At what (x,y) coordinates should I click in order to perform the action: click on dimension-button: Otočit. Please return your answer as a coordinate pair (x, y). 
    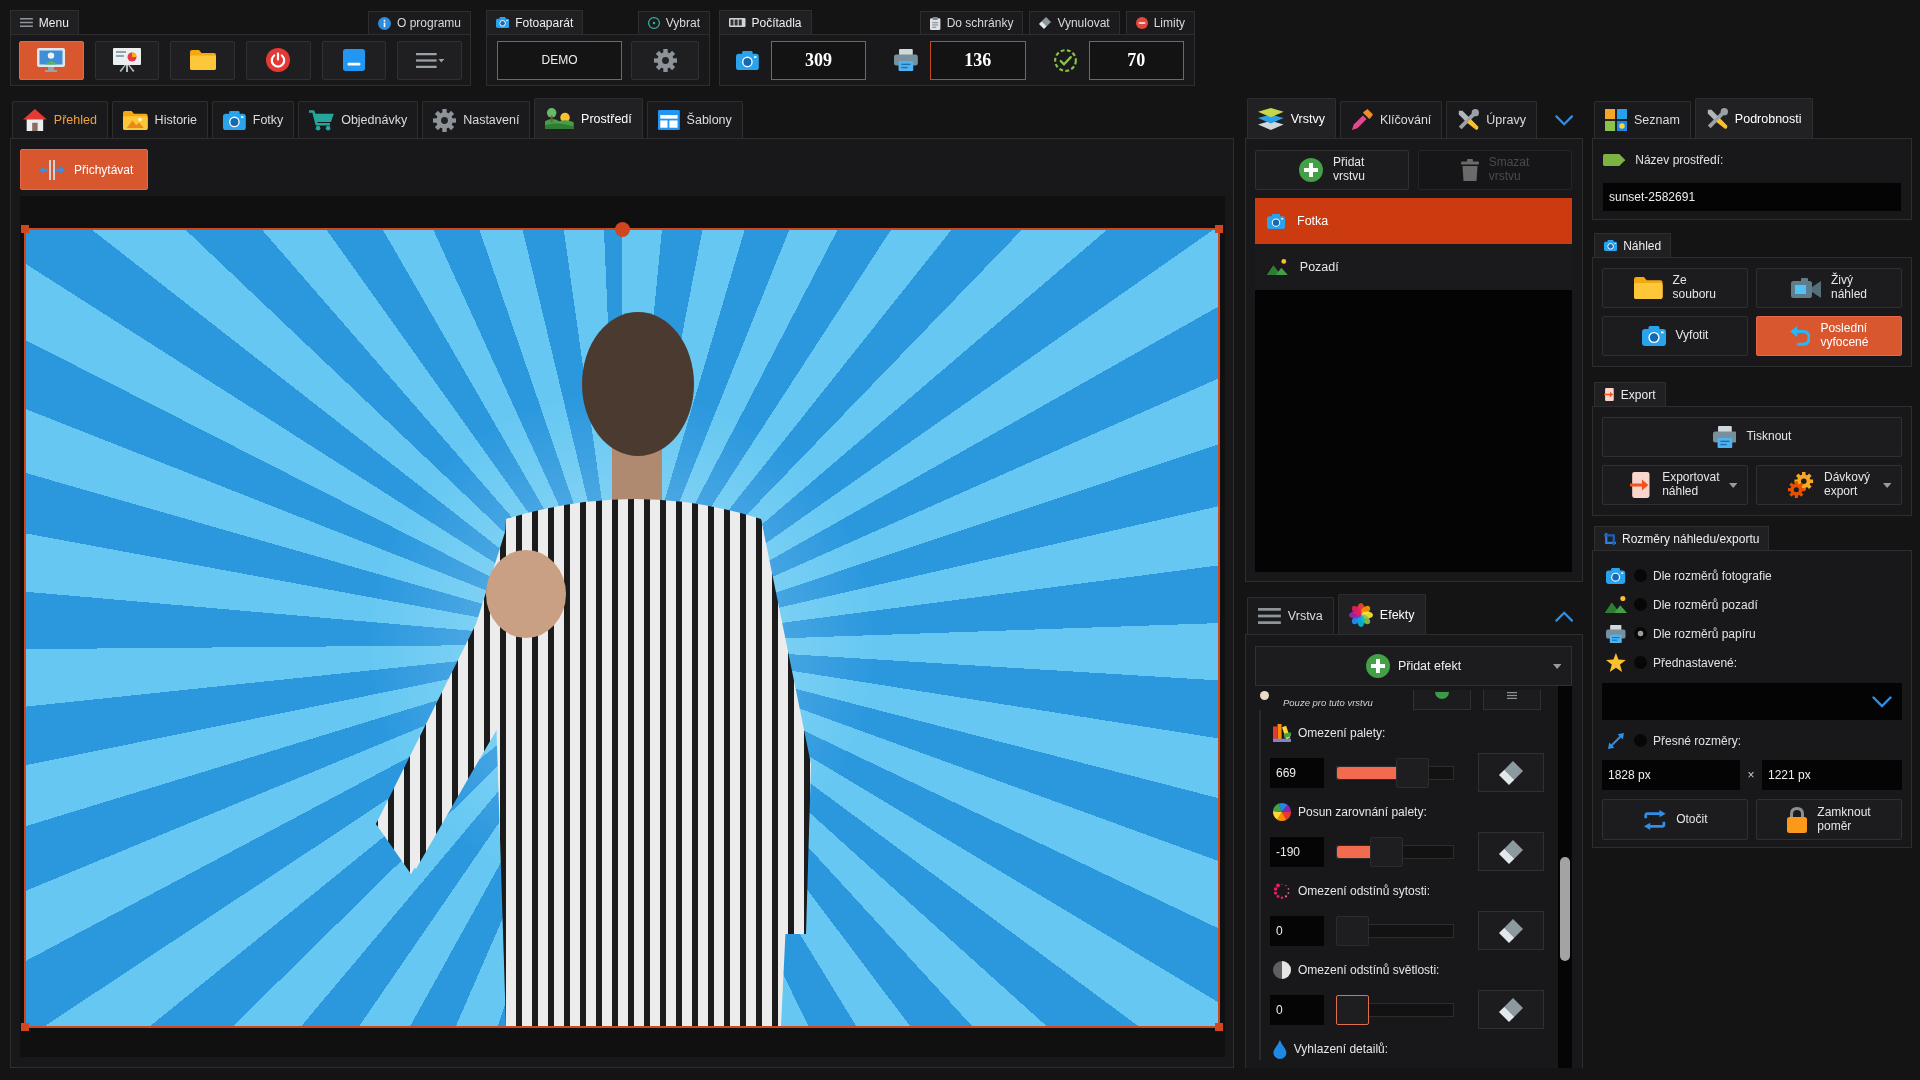
    Looking at the image, I should click on (1675, 819).